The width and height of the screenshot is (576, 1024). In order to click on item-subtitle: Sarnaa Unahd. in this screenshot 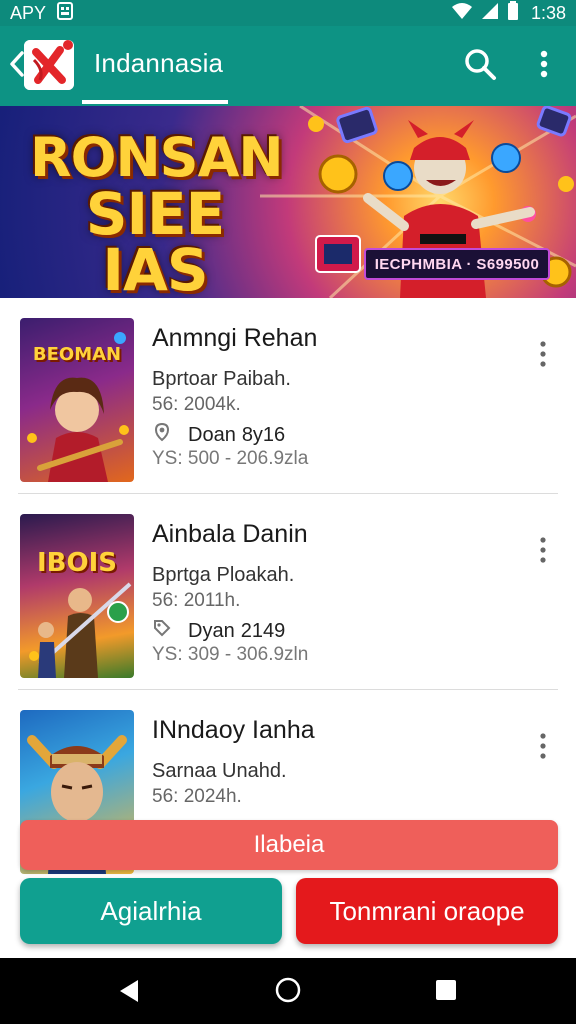, I will do `click(219, 771)`.